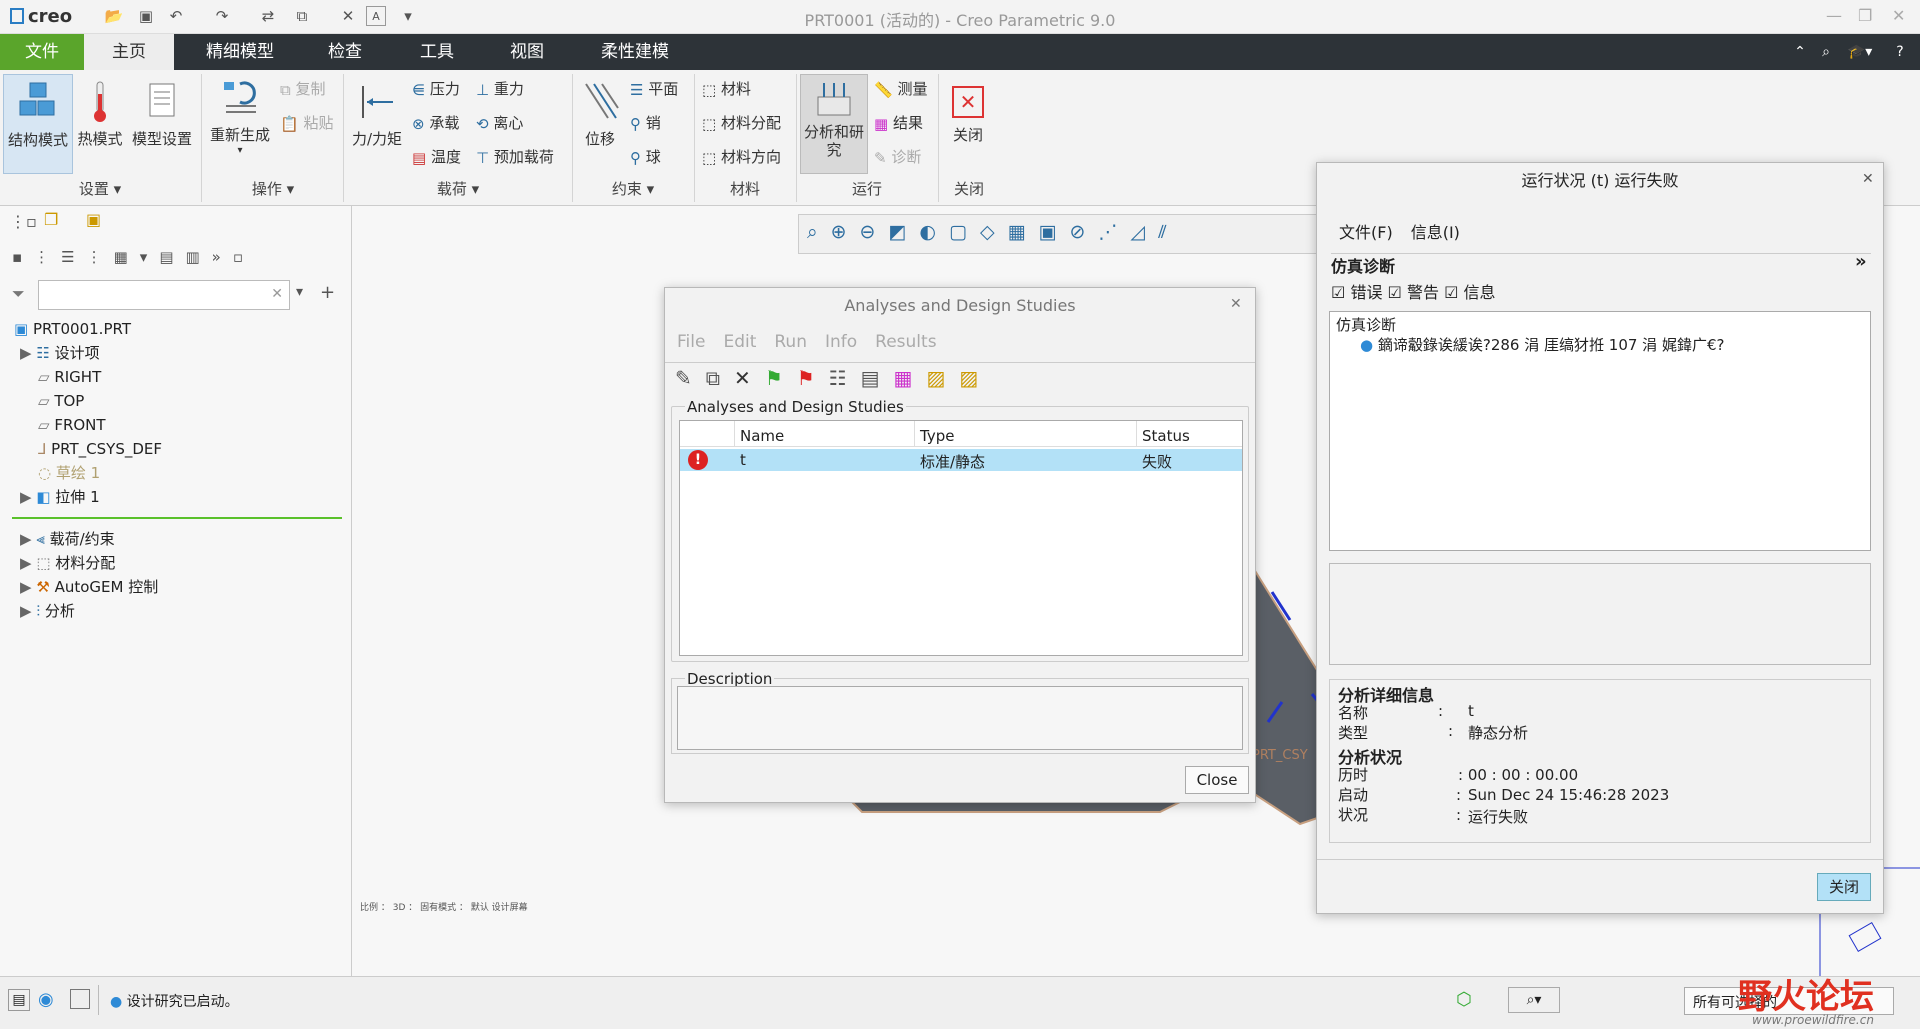 The image size is (1920, 1029). What do you see at coordinates (80, 999) in the screenshot?
I see `fullscreen-icon` at bounding box center [80, 999].